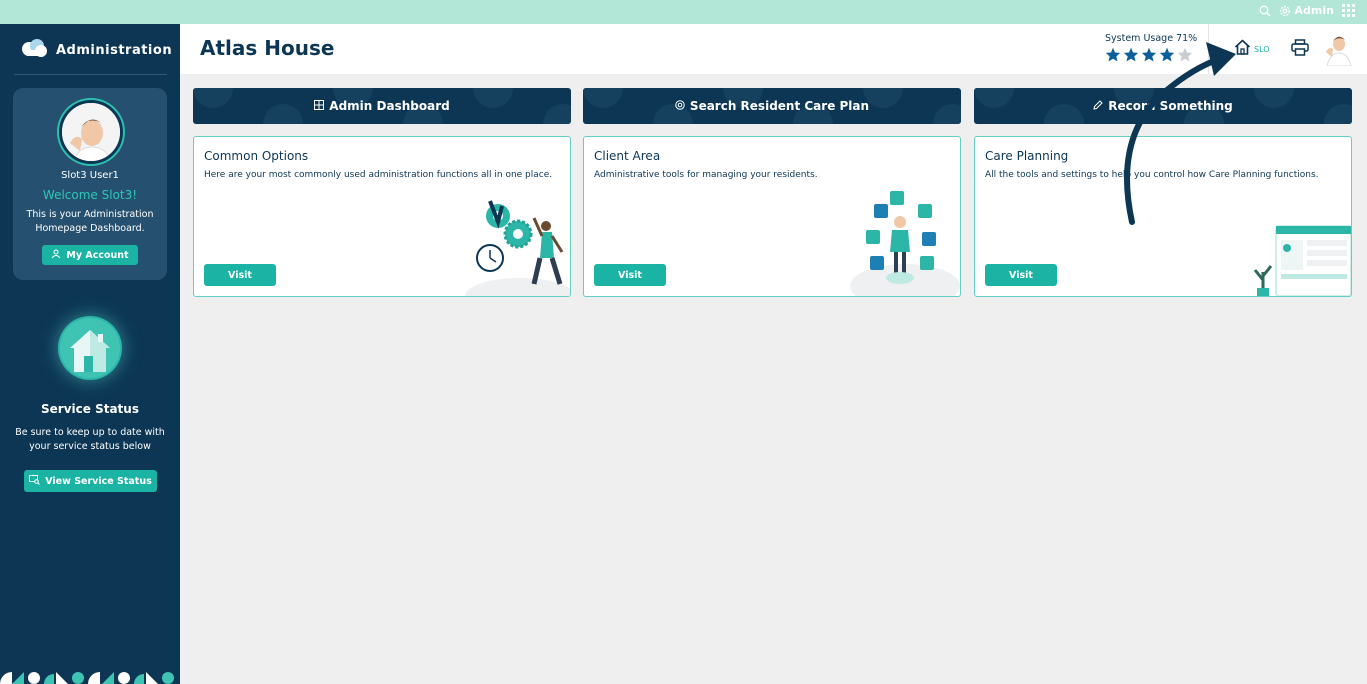  I want to click on admin-label: Admin, so click(1314, 10).